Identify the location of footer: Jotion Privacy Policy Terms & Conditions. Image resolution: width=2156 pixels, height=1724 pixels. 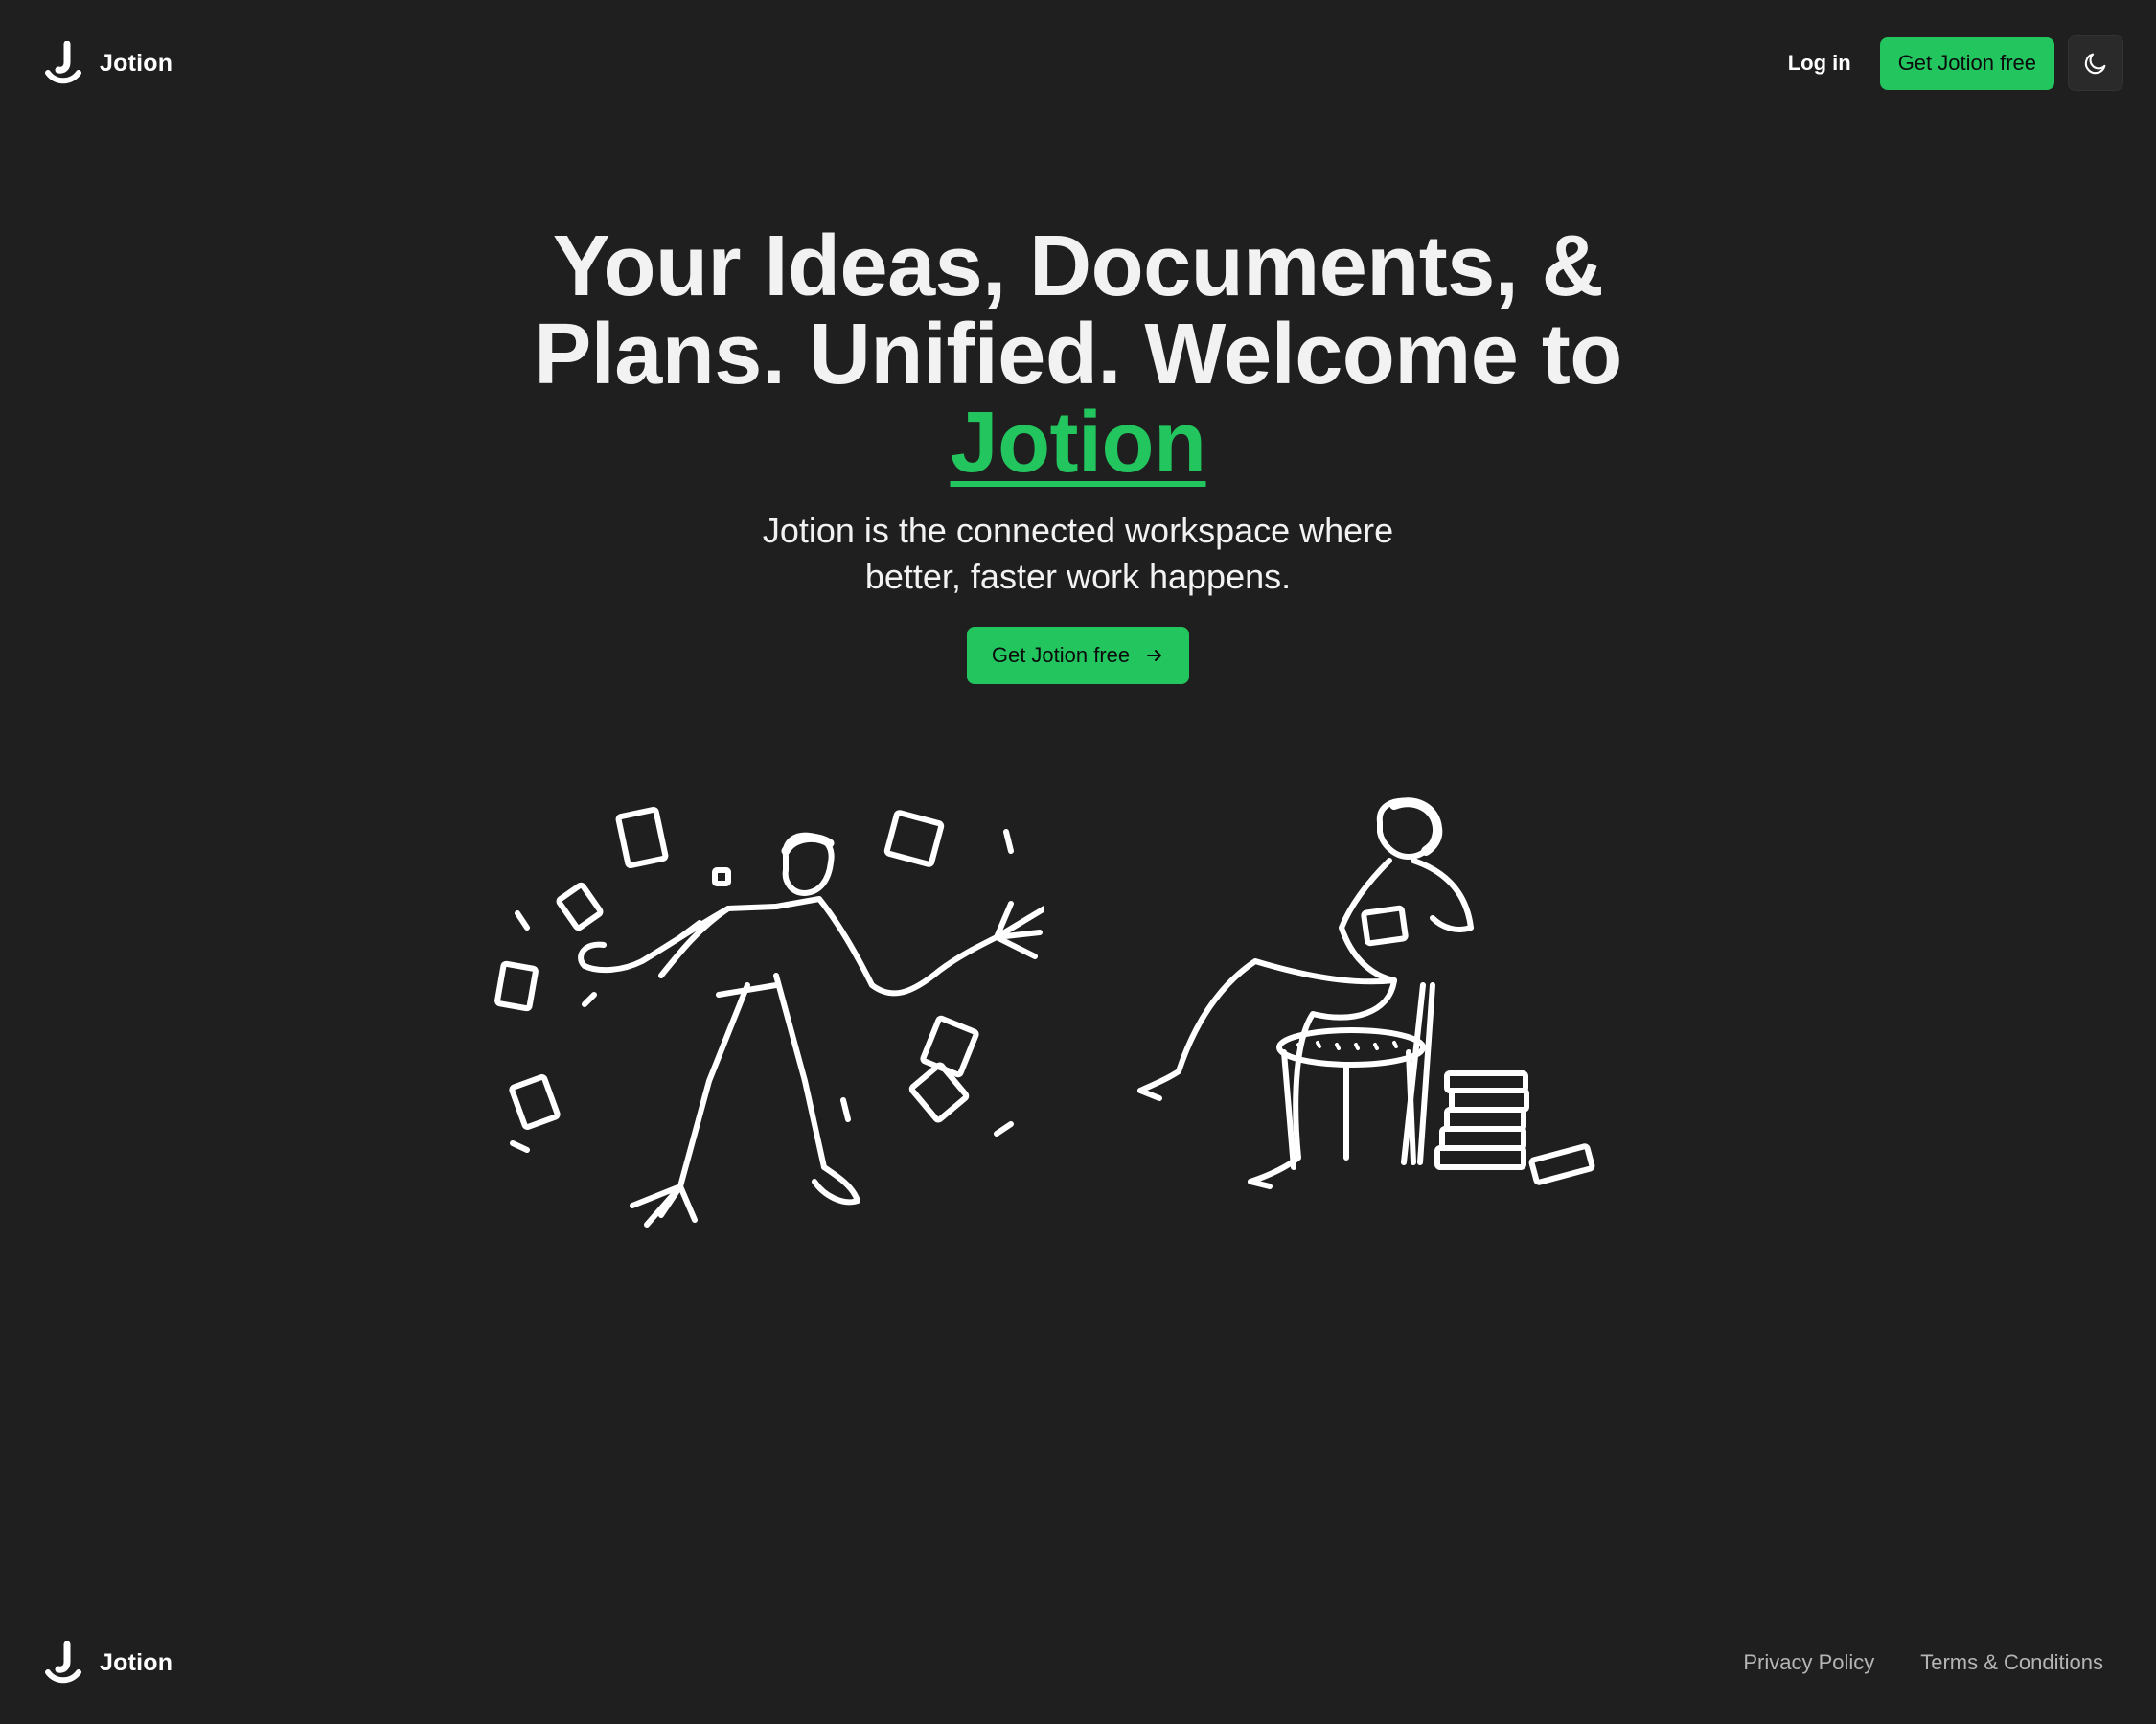
(1078, 1663).